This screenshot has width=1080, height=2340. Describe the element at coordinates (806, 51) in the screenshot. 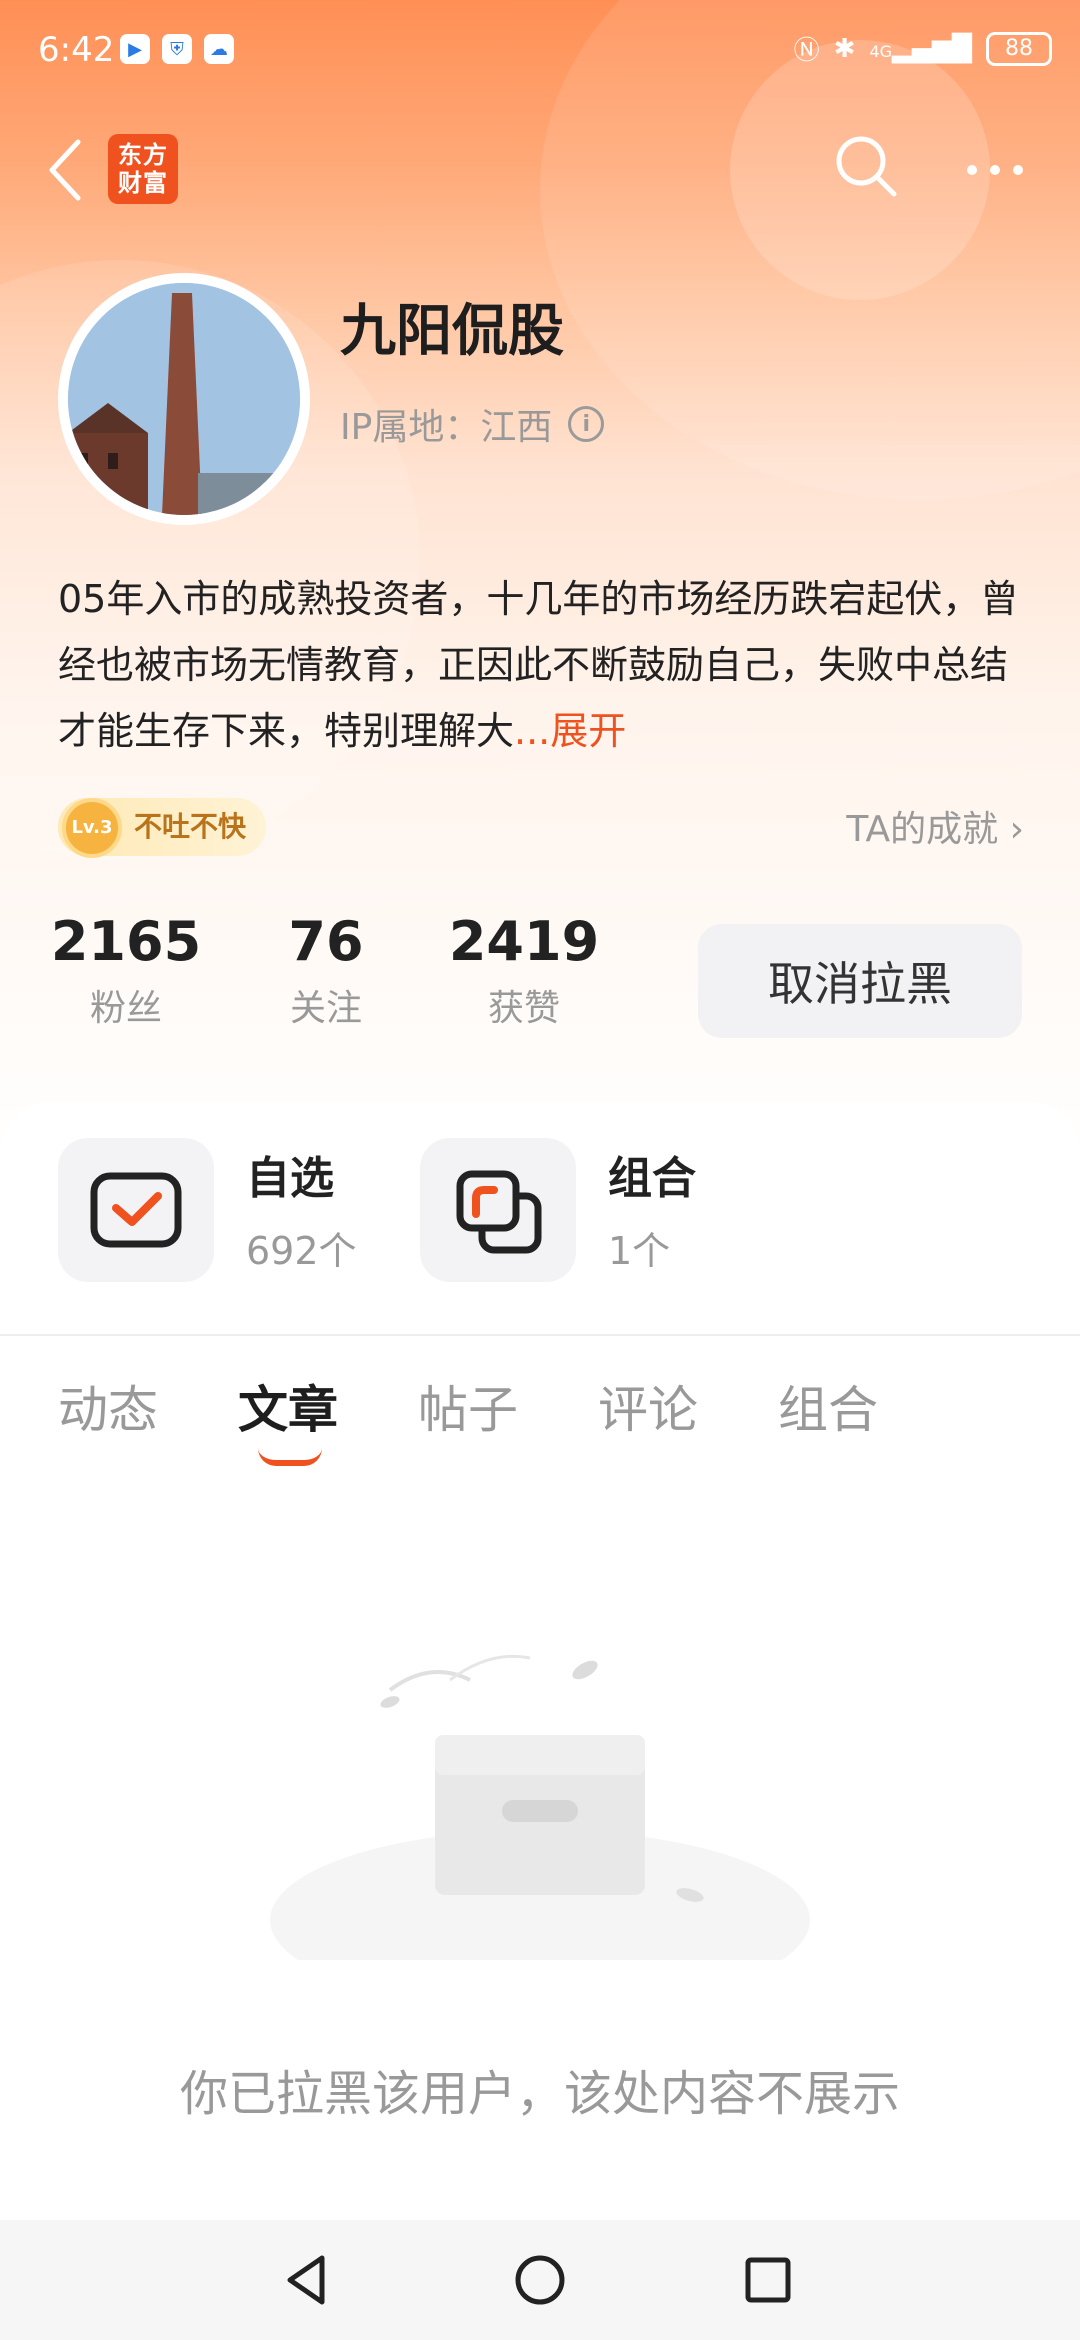

I see `nfc-icon: Ⓝ` at that location.